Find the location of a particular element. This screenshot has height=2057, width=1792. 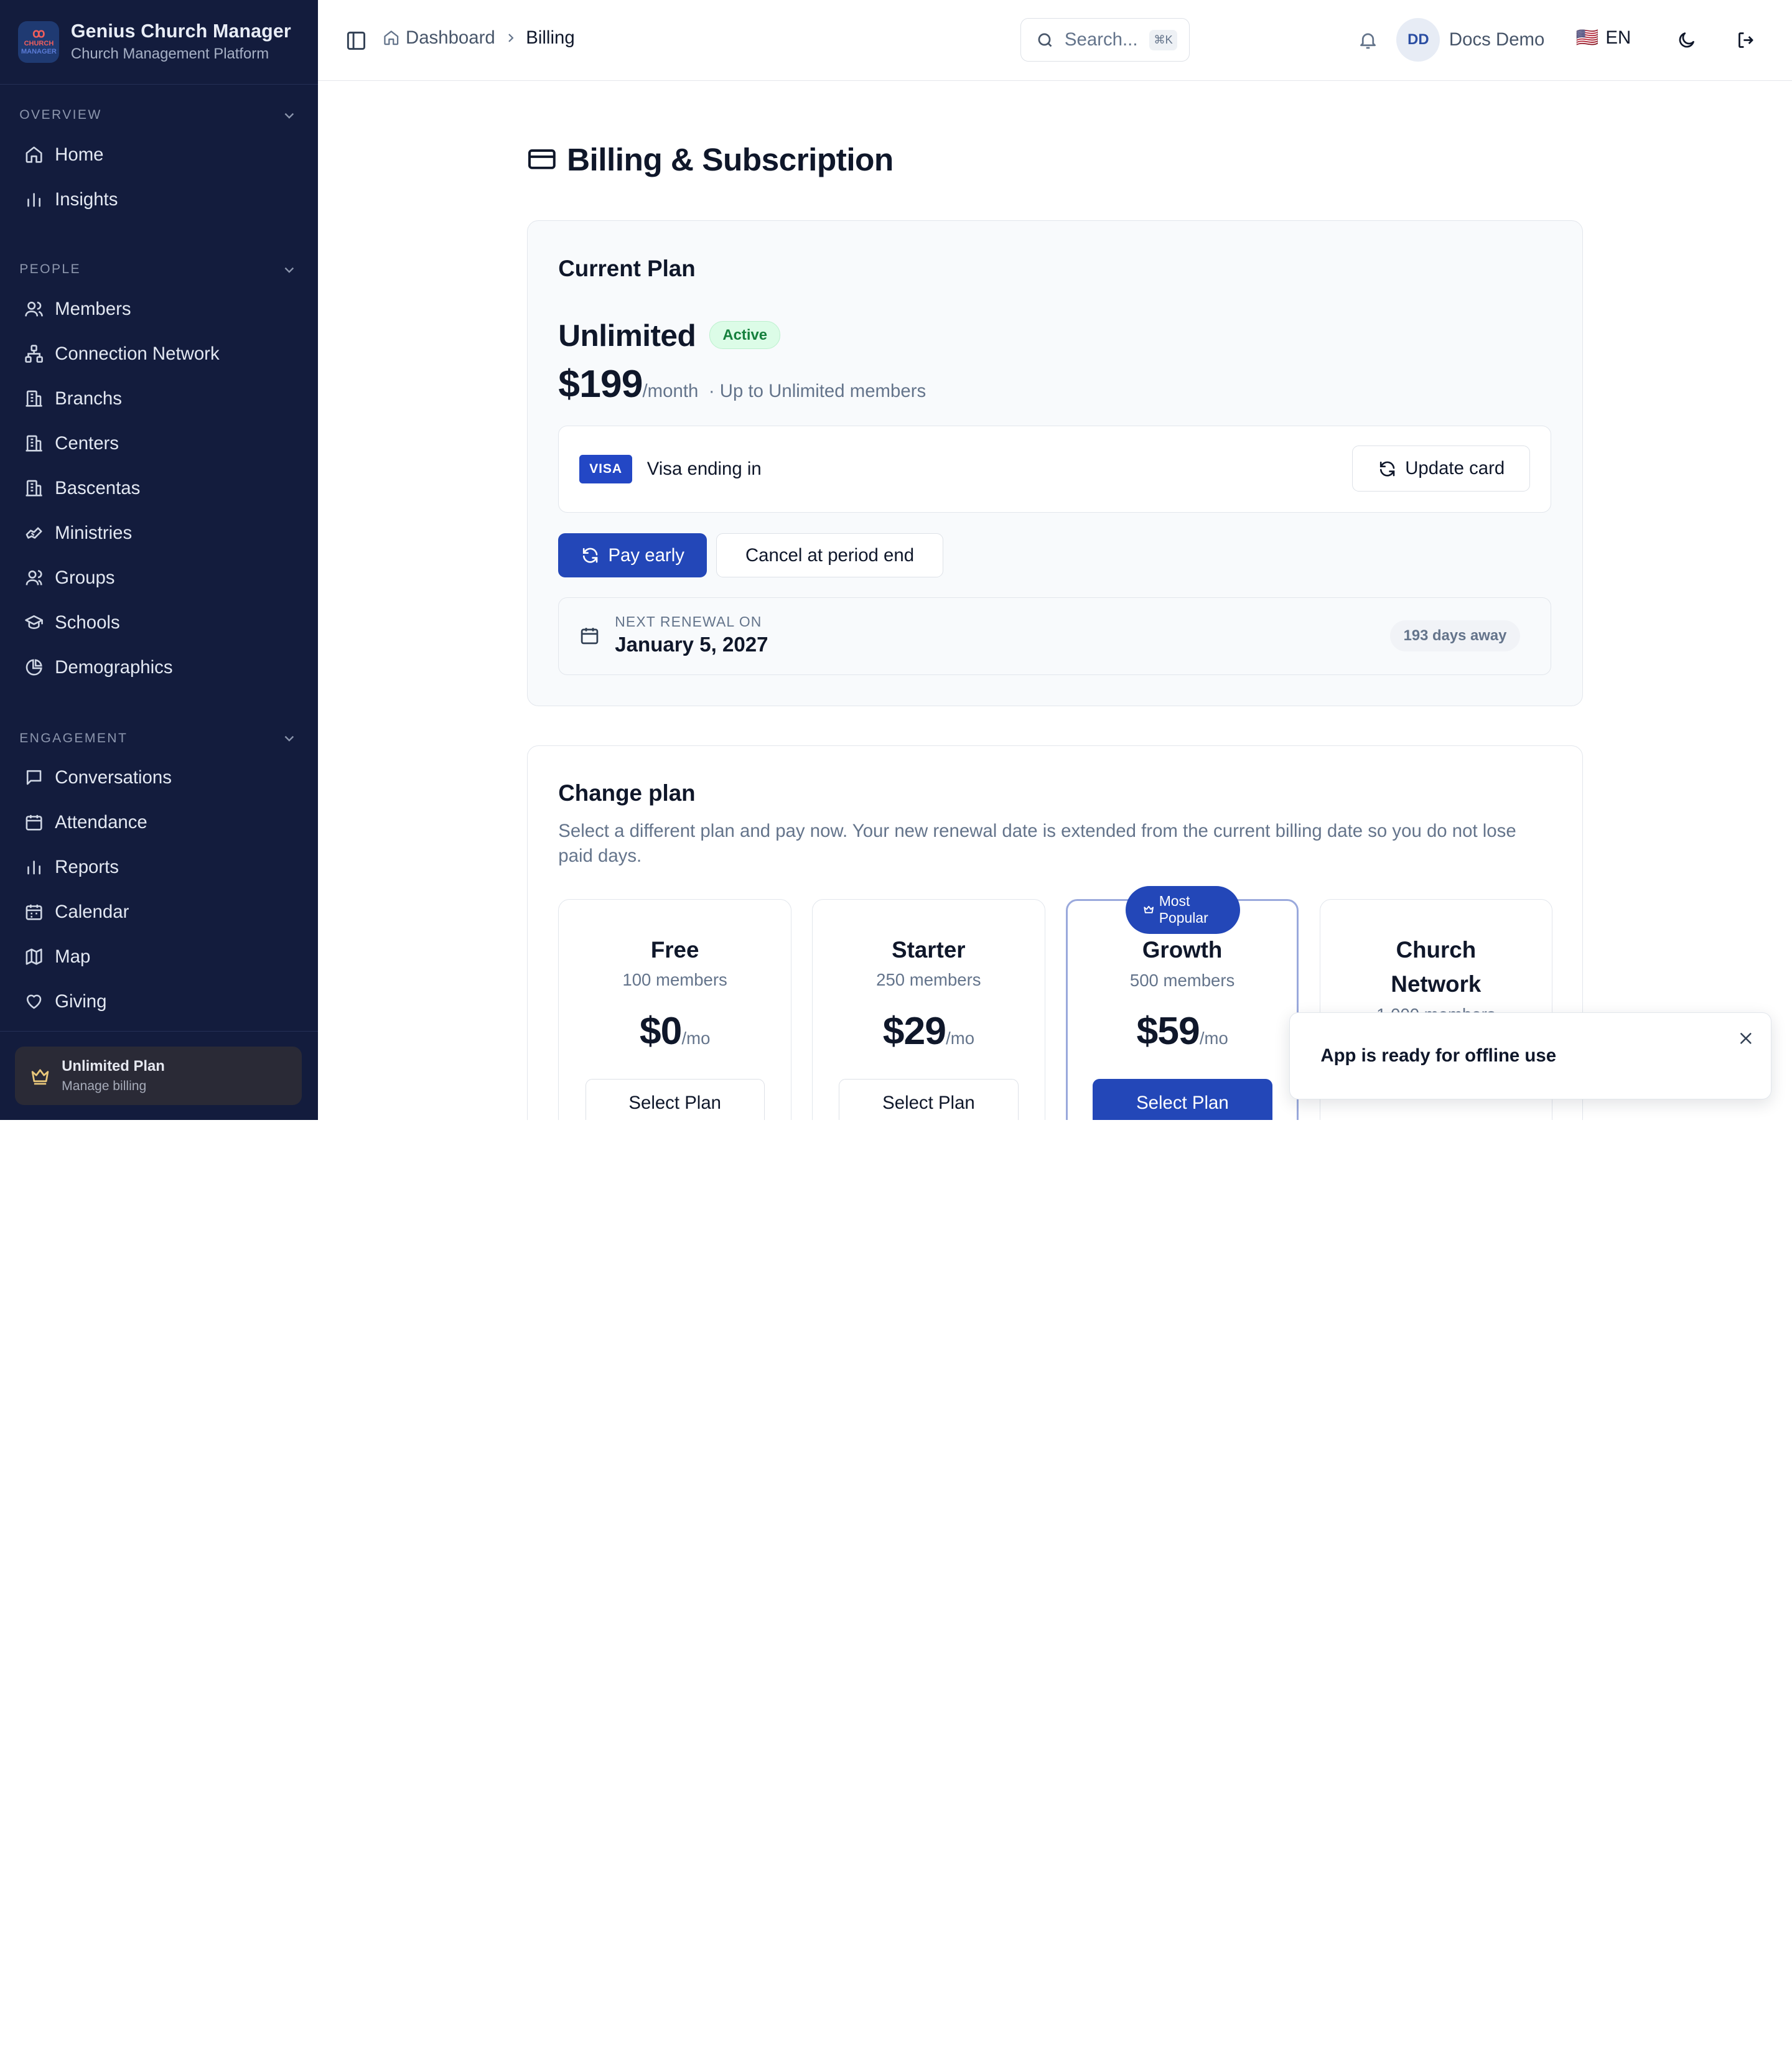

sidebar-item-reports: Reports is located at coordinates (159, 867).